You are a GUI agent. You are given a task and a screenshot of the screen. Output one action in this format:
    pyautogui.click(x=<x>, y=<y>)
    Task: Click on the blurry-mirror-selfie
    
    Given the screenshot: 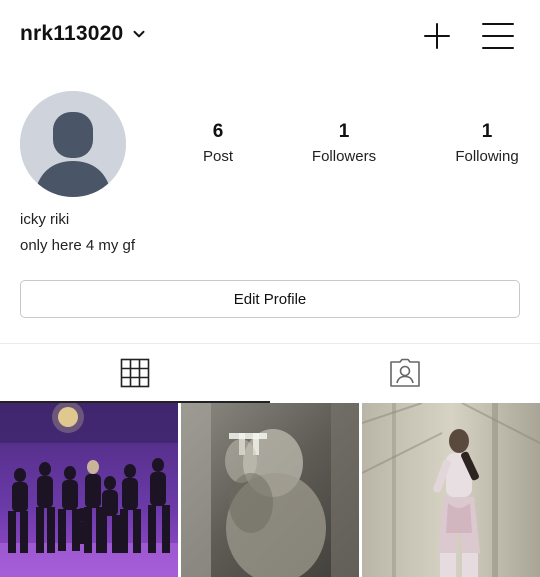 What is the action you would take?
    pyautogui.click(x=270, y=490)
    